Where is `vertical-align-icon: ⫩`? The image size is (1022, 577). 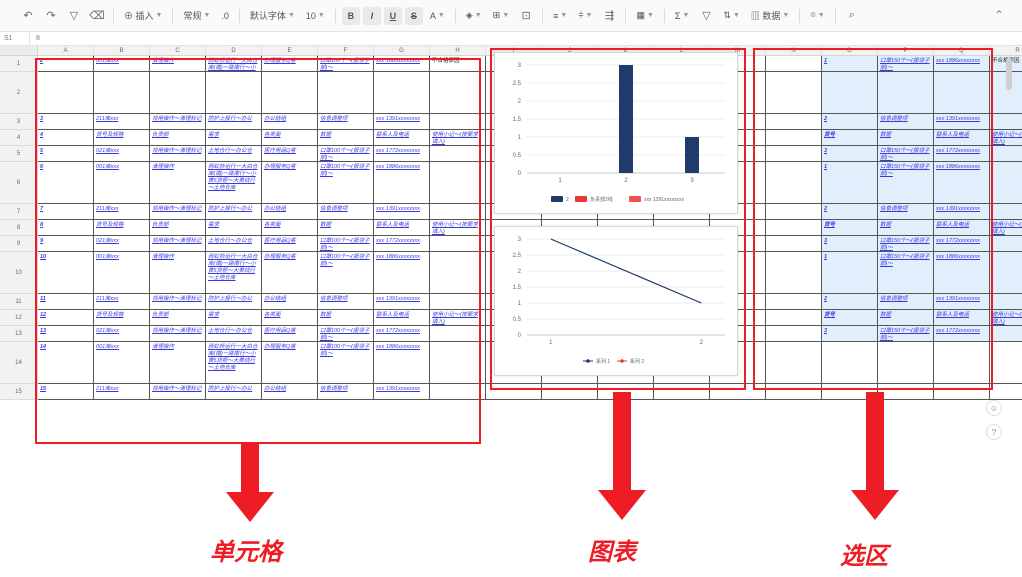 vertical-align-icon: ⫩ is located at coordinates (581, 15).